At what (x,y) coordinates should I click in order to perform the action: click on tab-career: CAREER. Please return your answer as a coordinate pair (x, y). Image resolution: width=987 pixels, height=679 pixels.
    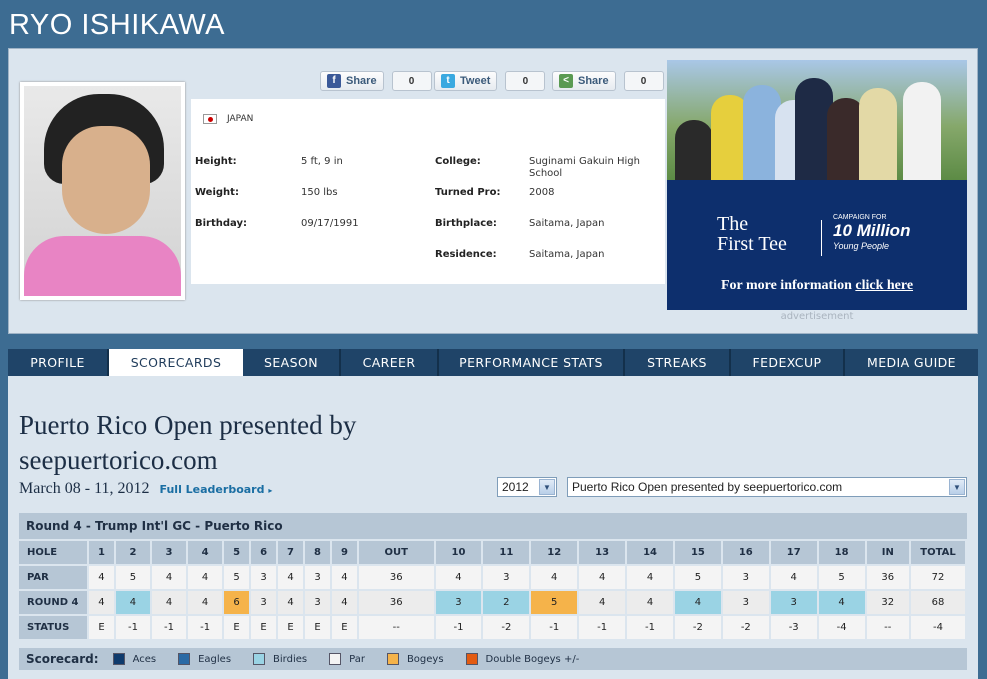
    Looking at the image, I should click on (390, 362).